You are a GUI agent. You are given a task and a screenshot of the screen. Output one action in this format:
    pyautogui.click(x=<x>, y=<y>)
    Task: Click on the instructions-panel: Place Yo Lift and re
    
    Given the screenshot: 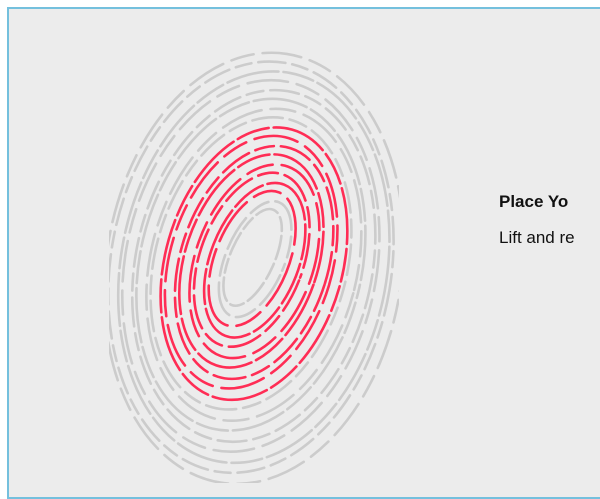 What is the action you would take?
    pyautogui.click(x=549, y=220)
    